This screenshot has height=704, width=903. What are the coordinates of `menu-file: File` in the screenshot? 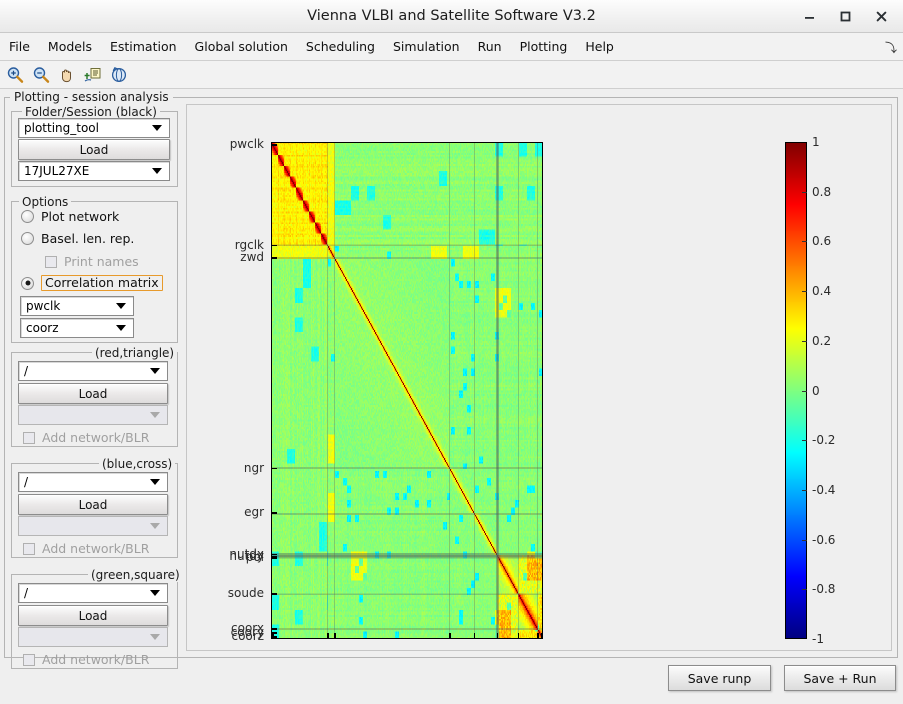 It's located at (19, 46).